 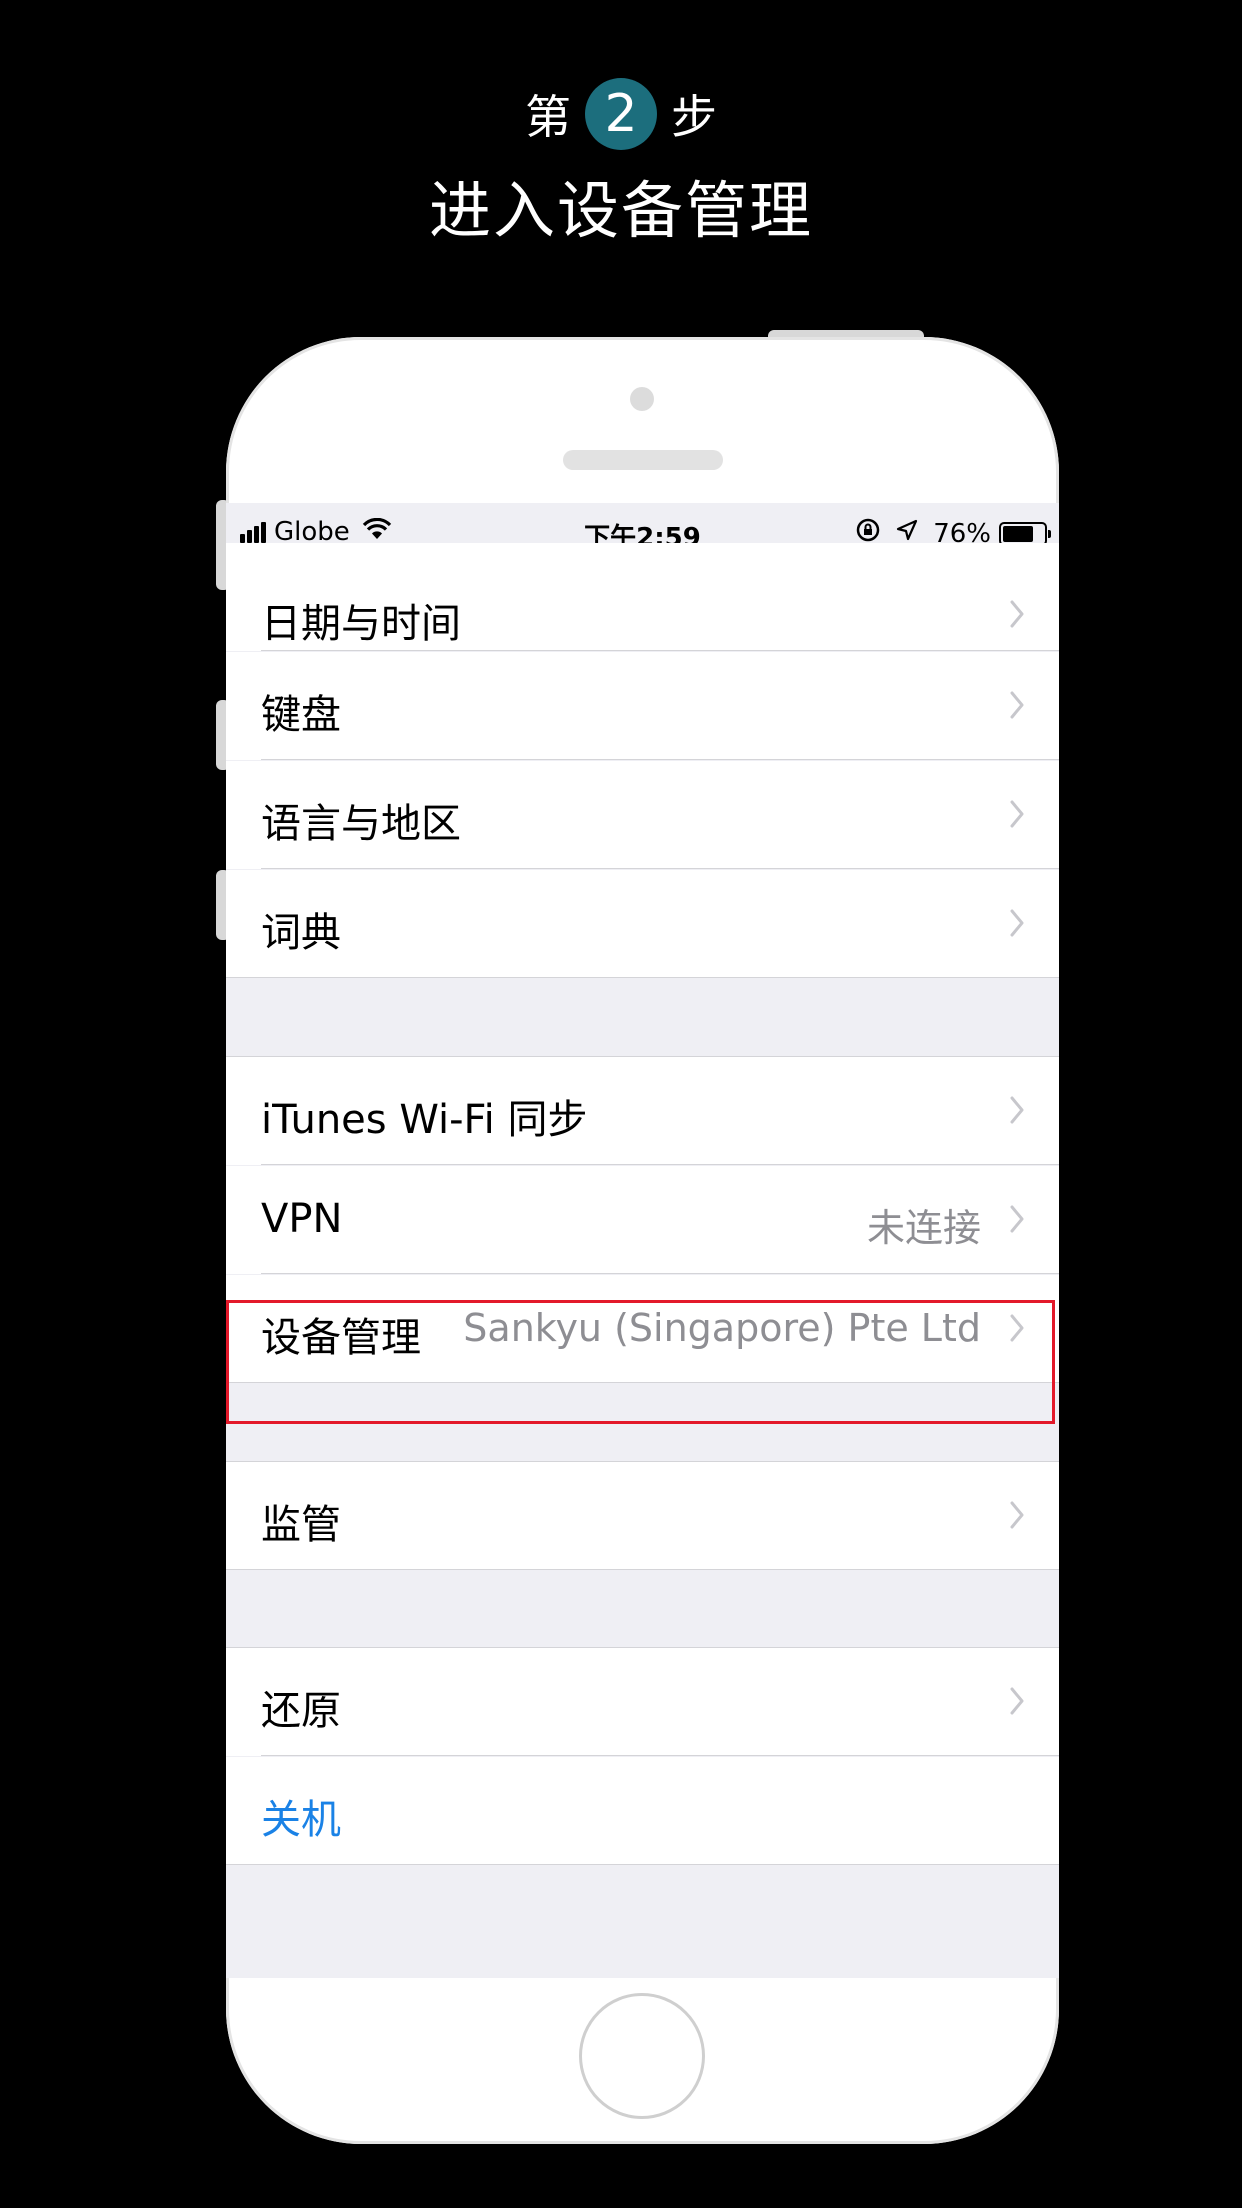 What do you see at coordinates (301, 1525) in the screenshot?
I see `row-label: 监管` at bounding box center [301, 1525].